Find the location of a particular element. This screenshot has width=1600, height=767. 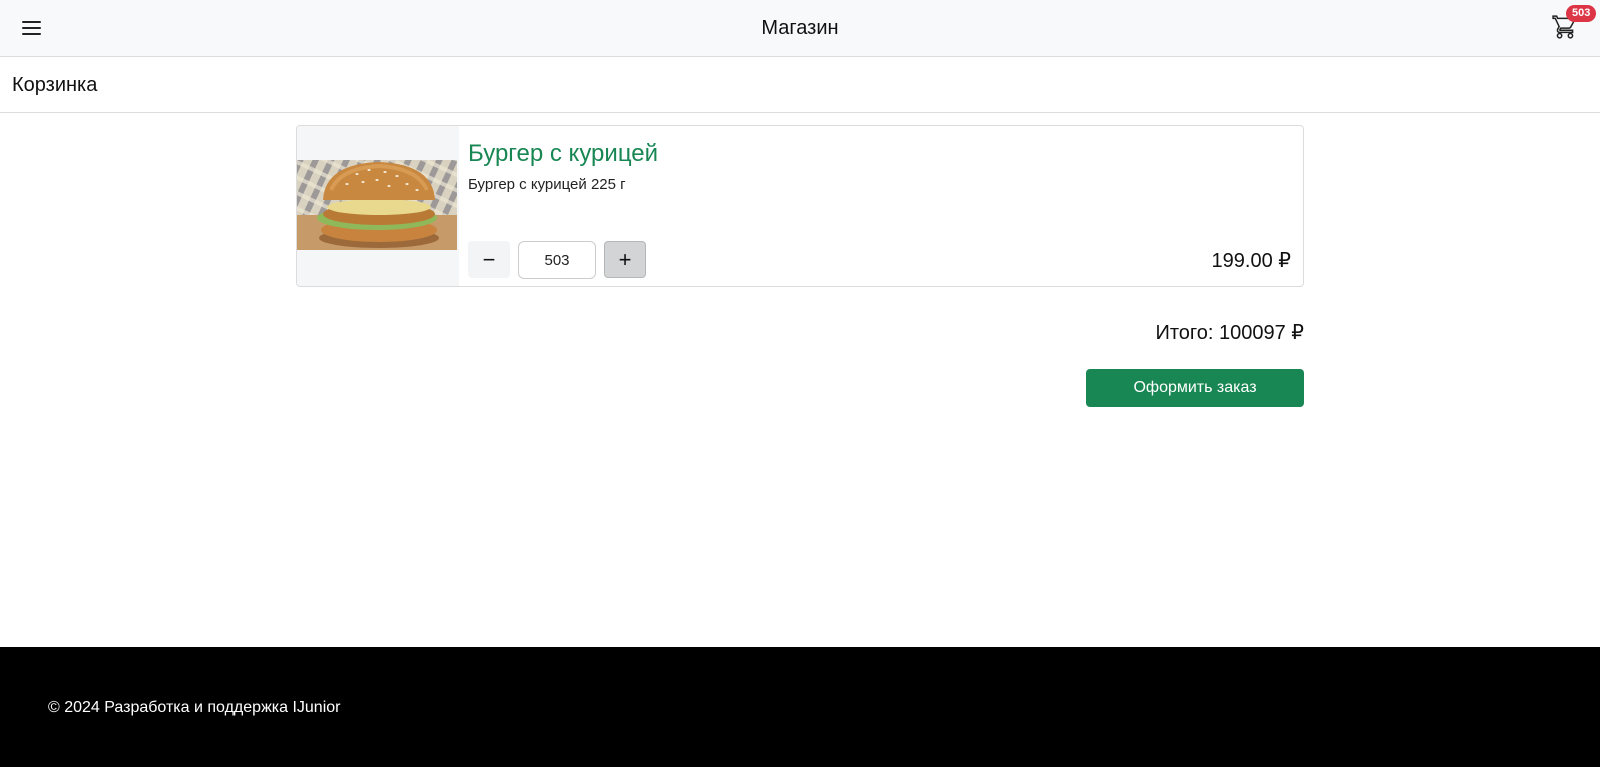

chicken-burger-photo is located at coordinates (377, 205).